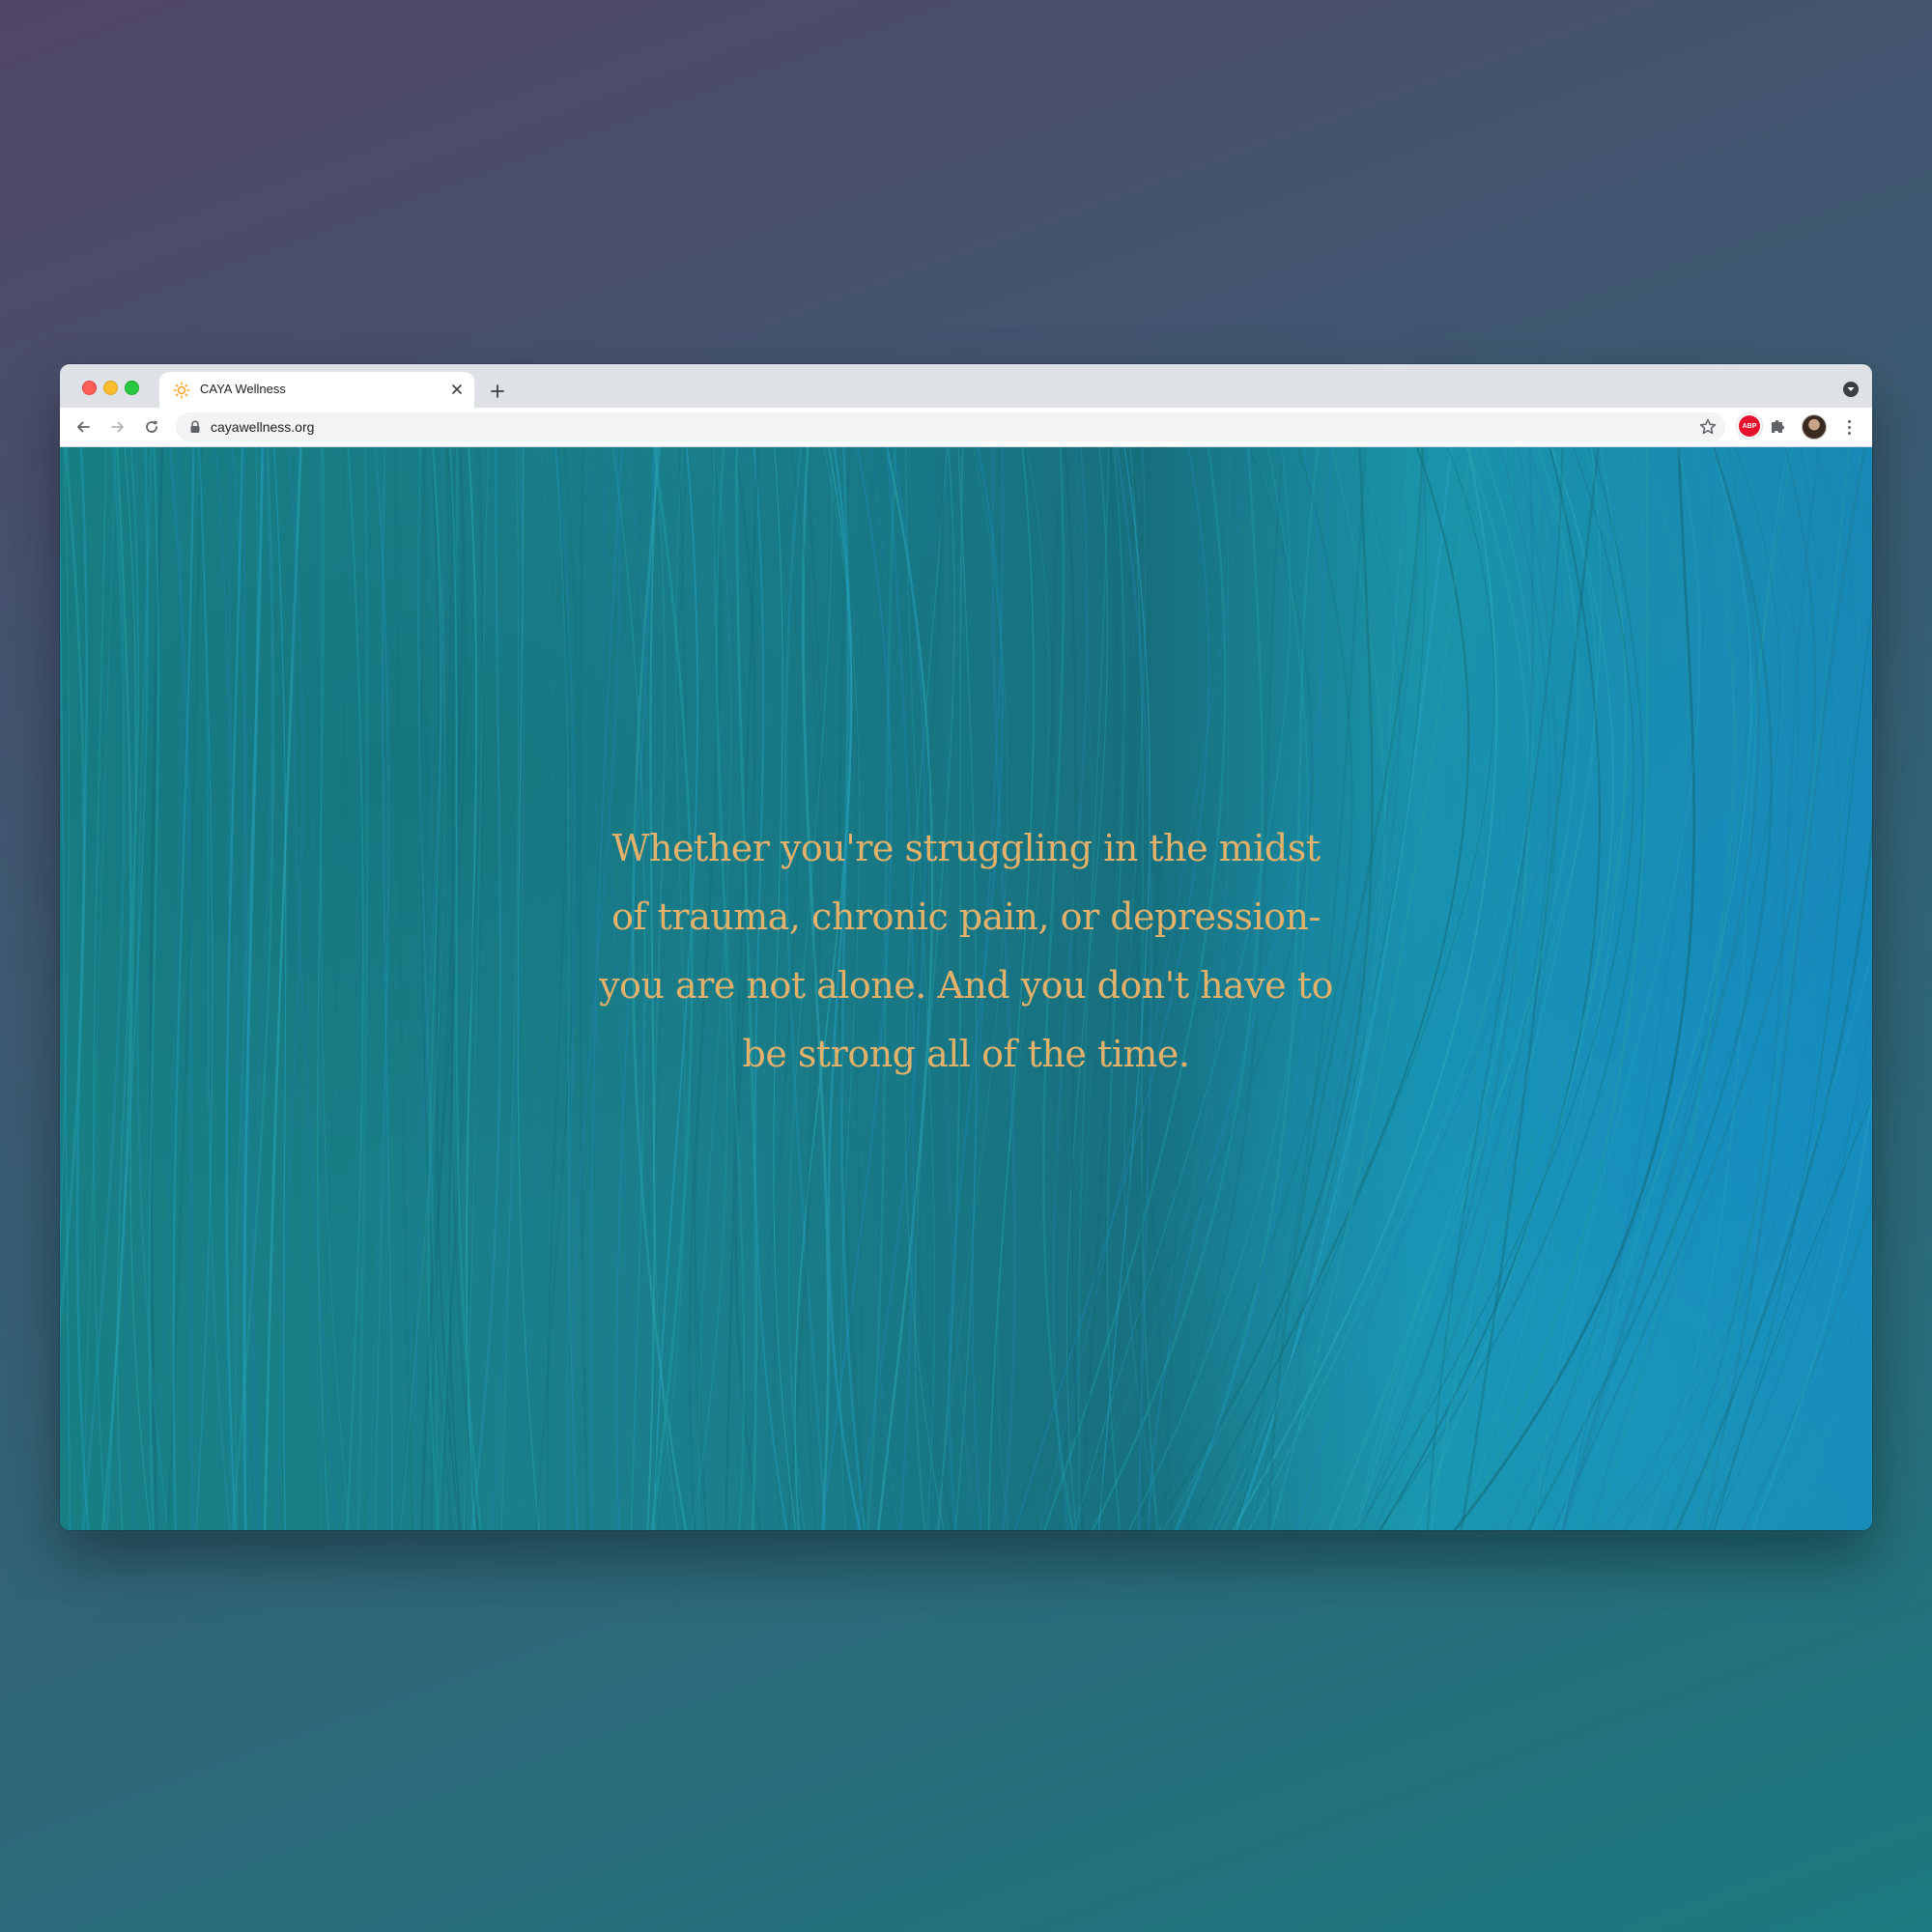  I want to click on plus-icon, so click(497, 391).